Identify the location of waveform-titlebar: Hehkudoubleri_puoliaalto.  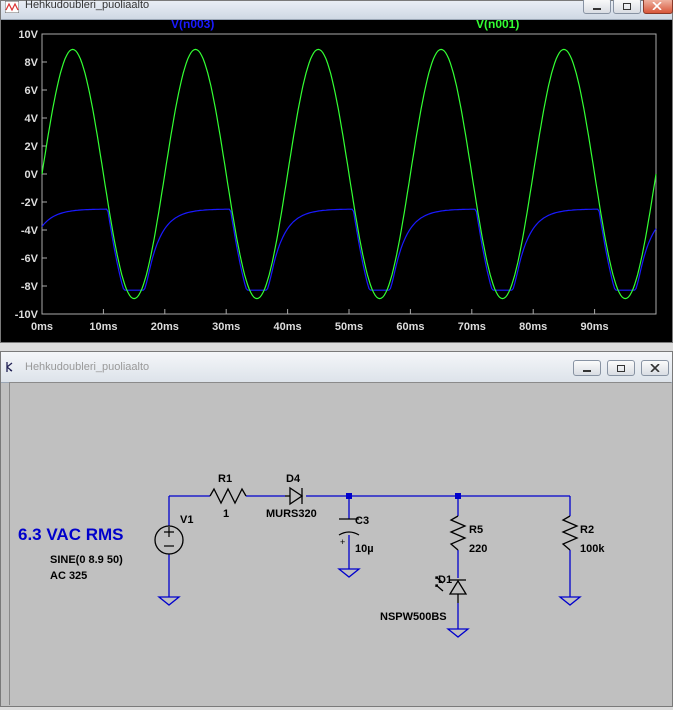
(337, 10).